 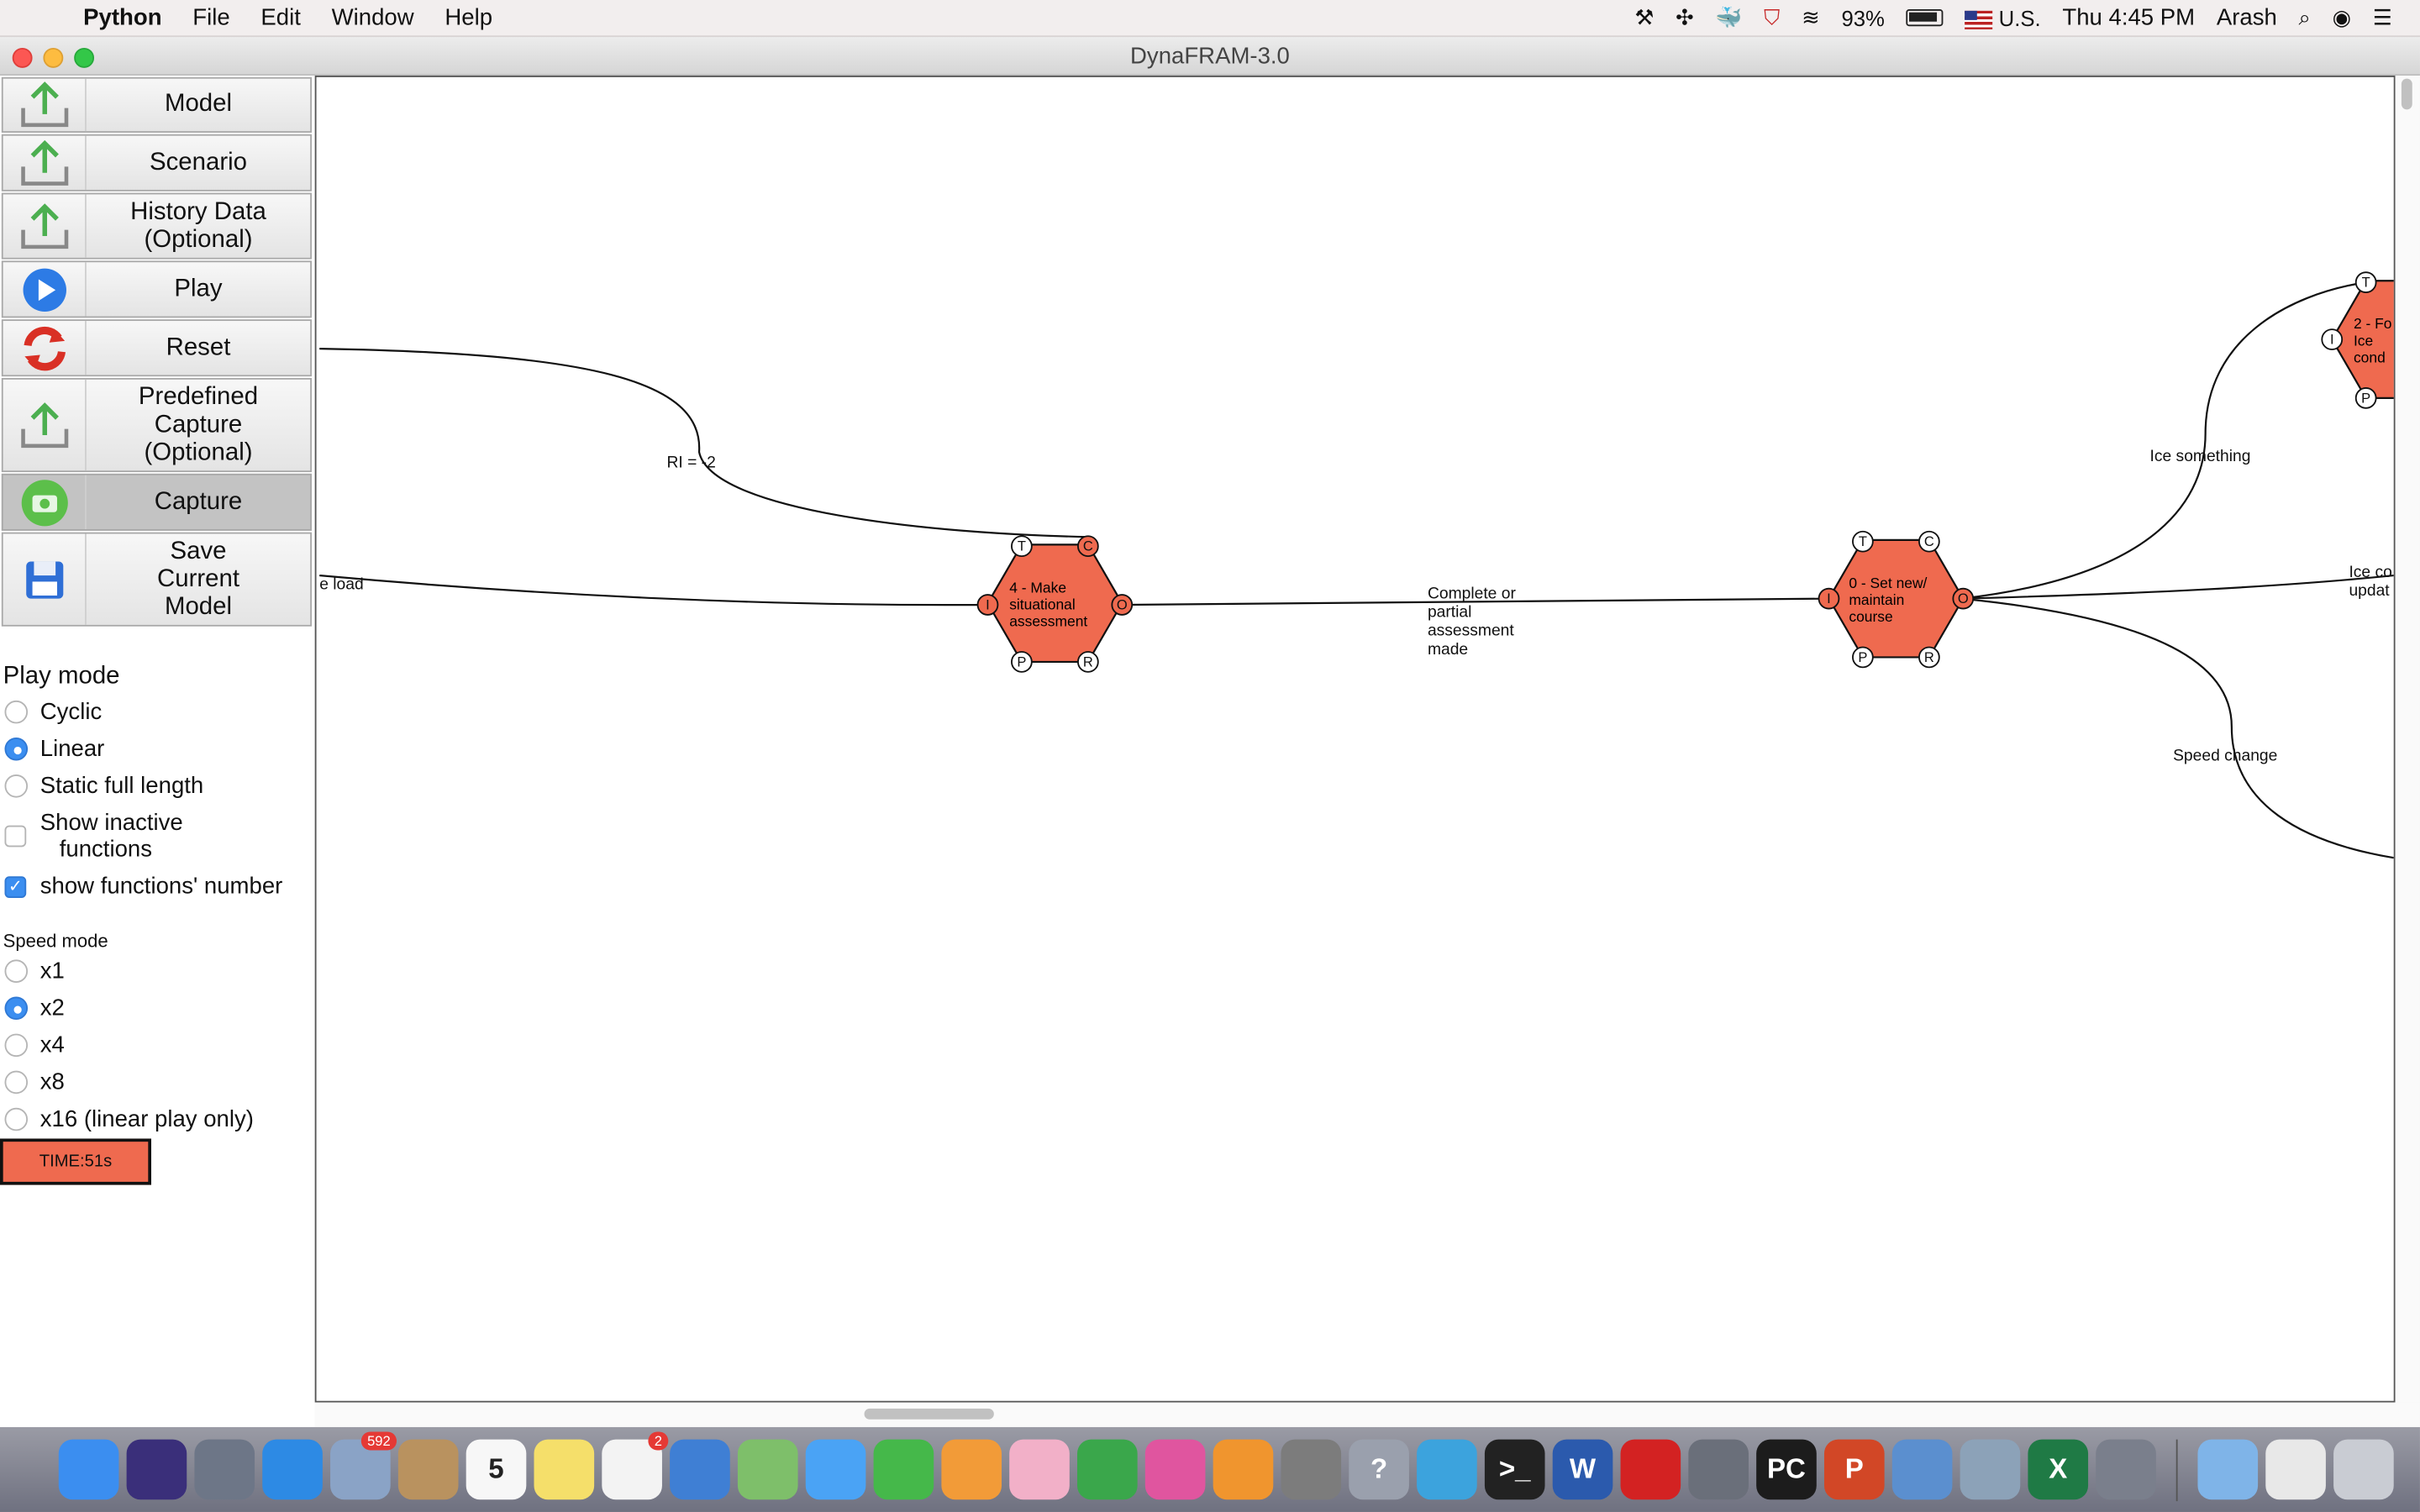 I want to click on books-icon, so click(x=1243, y=1469).